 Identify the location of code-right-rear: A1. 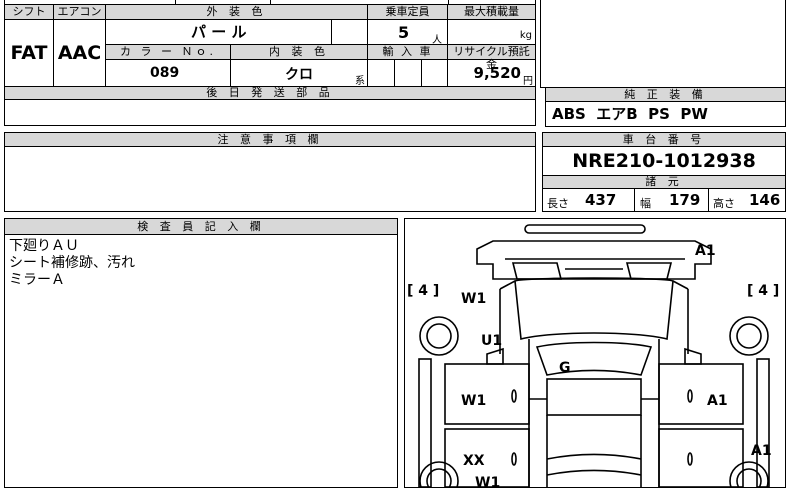
(761, 451).